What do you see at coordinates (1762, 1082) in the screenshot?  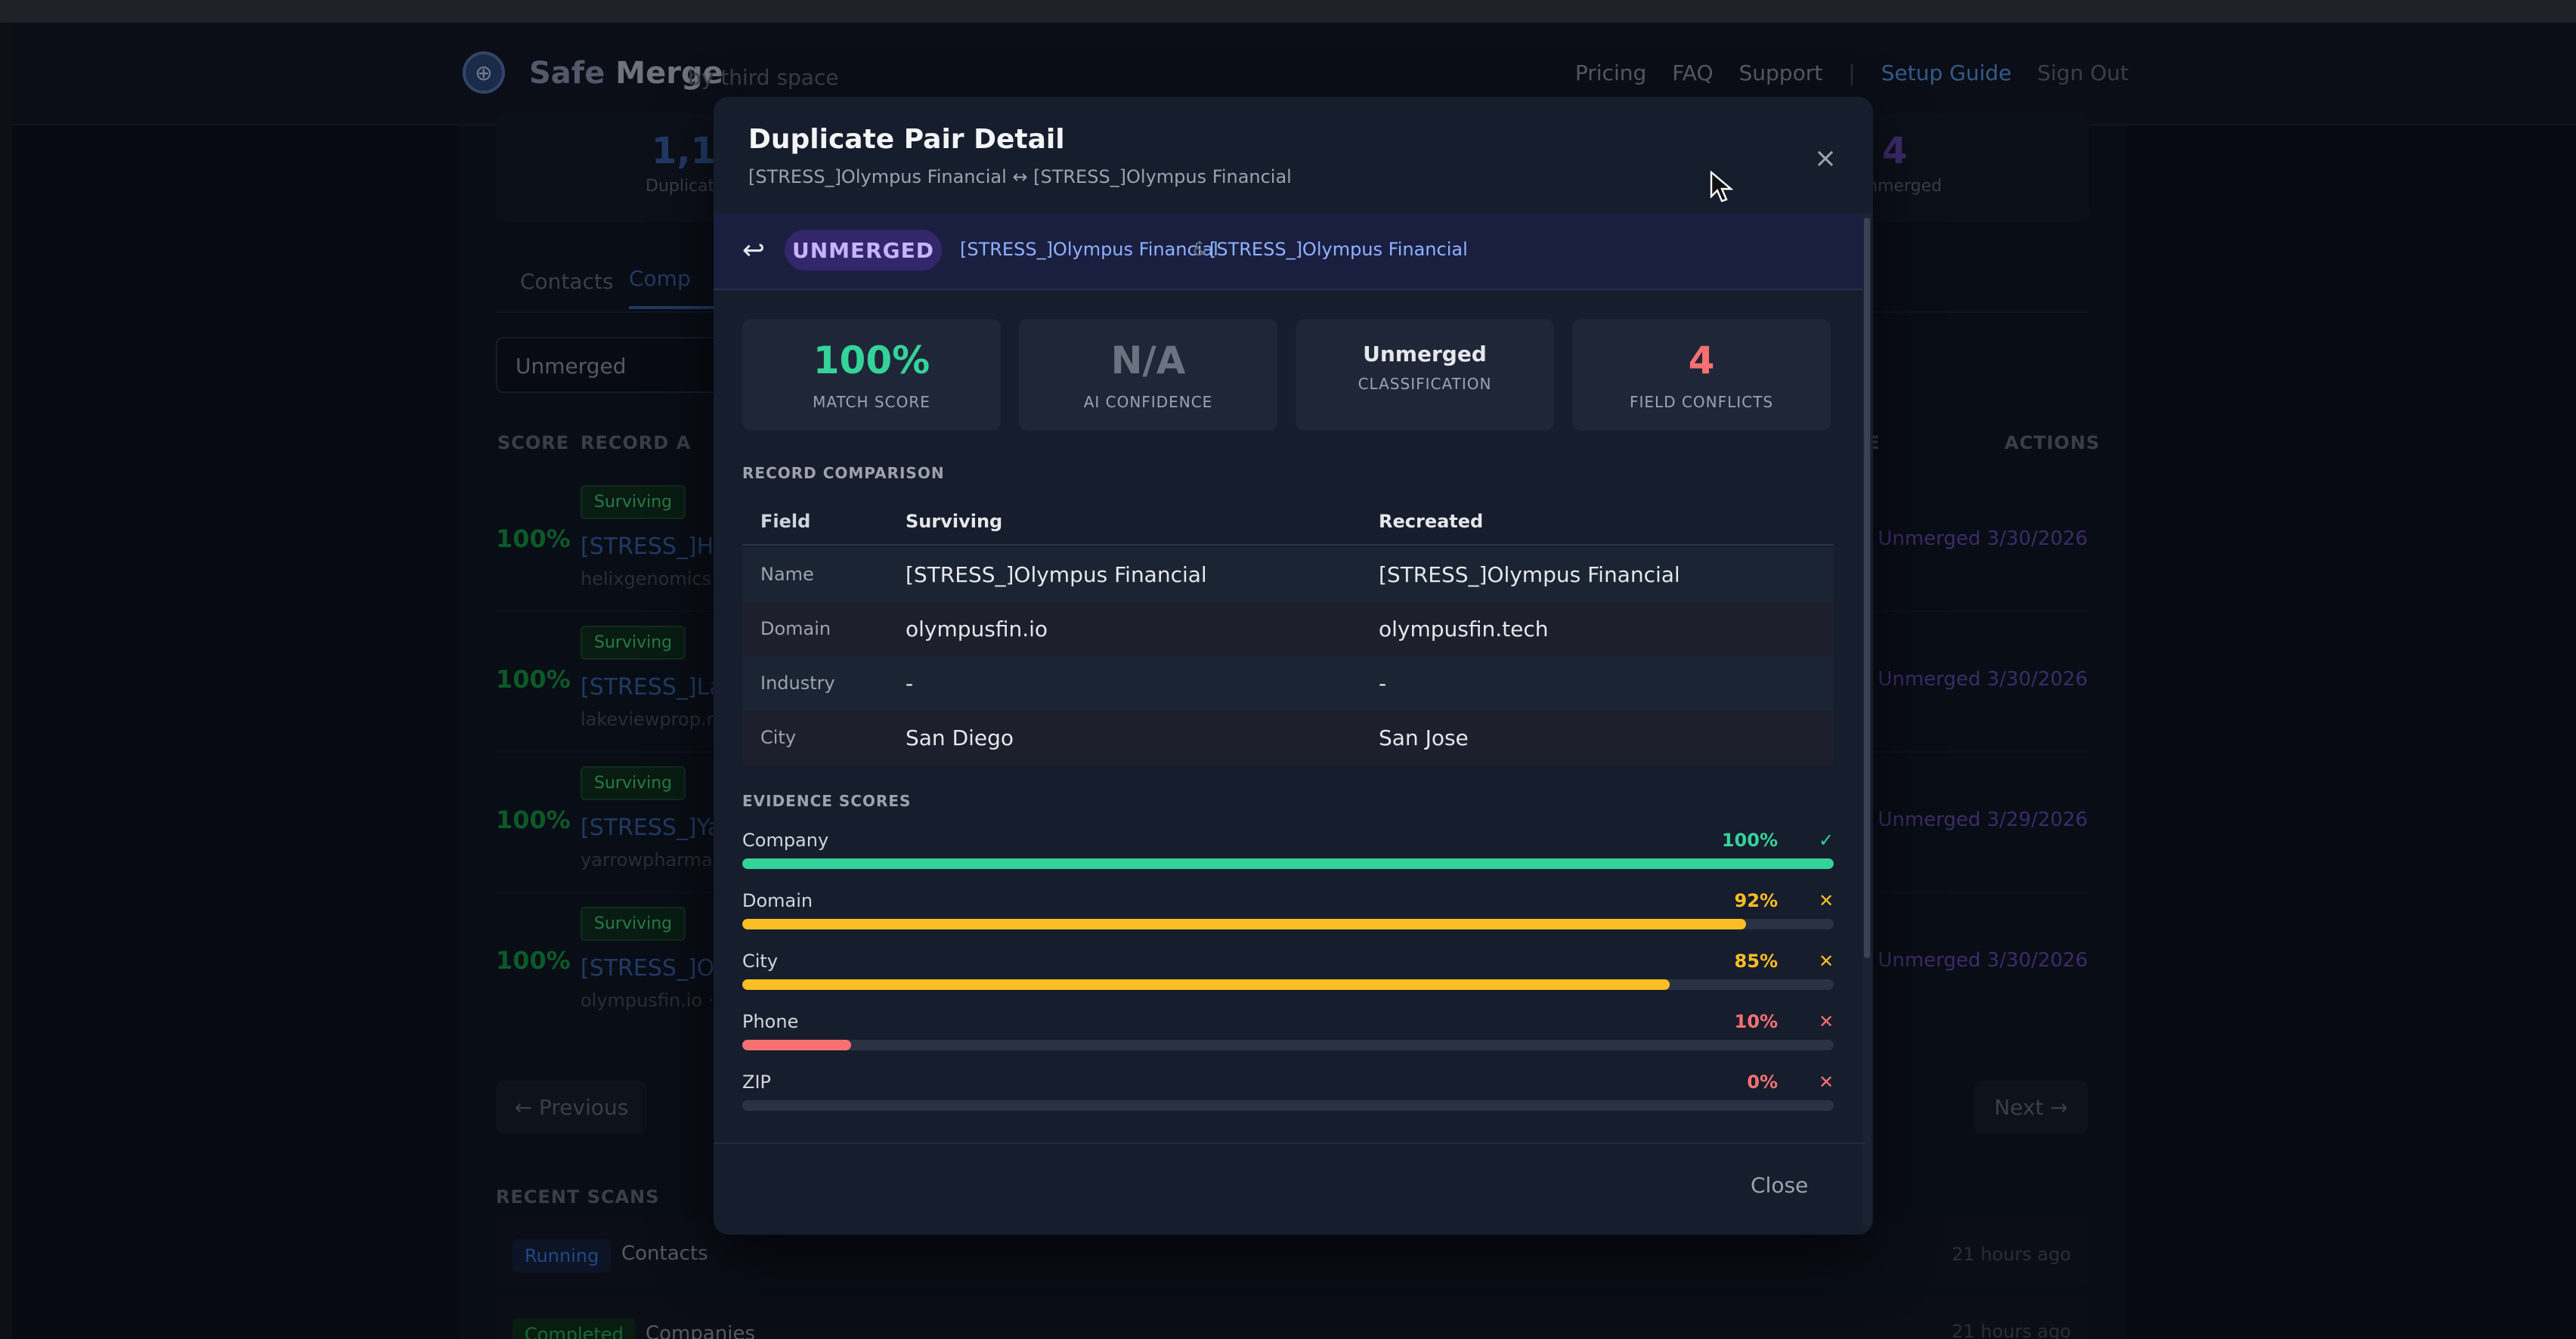 I see `evidence-percent: 0%` at bounding box center [1762, 1082].